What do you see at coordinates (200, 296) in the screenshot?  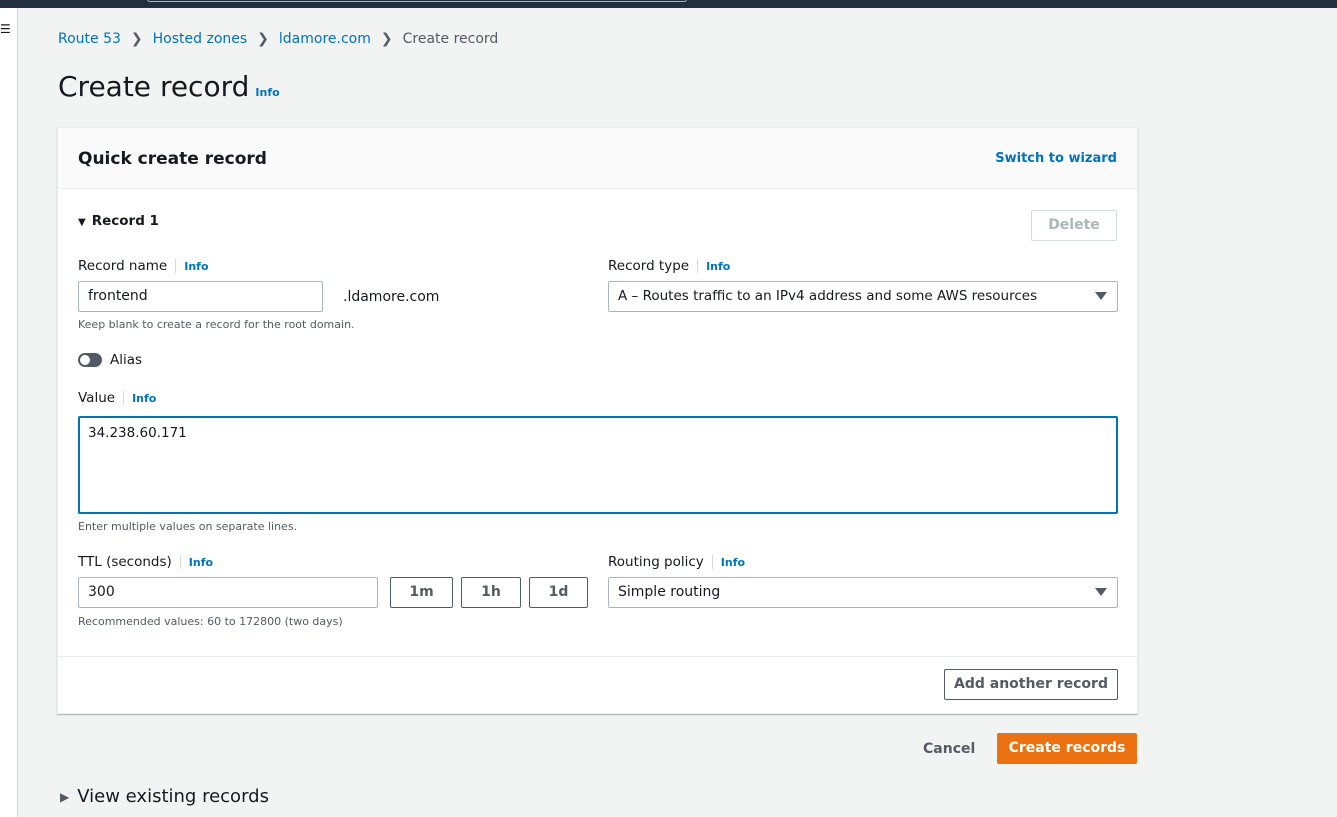 I see `record-name-input: frontend` at bounding box center [200, 296].